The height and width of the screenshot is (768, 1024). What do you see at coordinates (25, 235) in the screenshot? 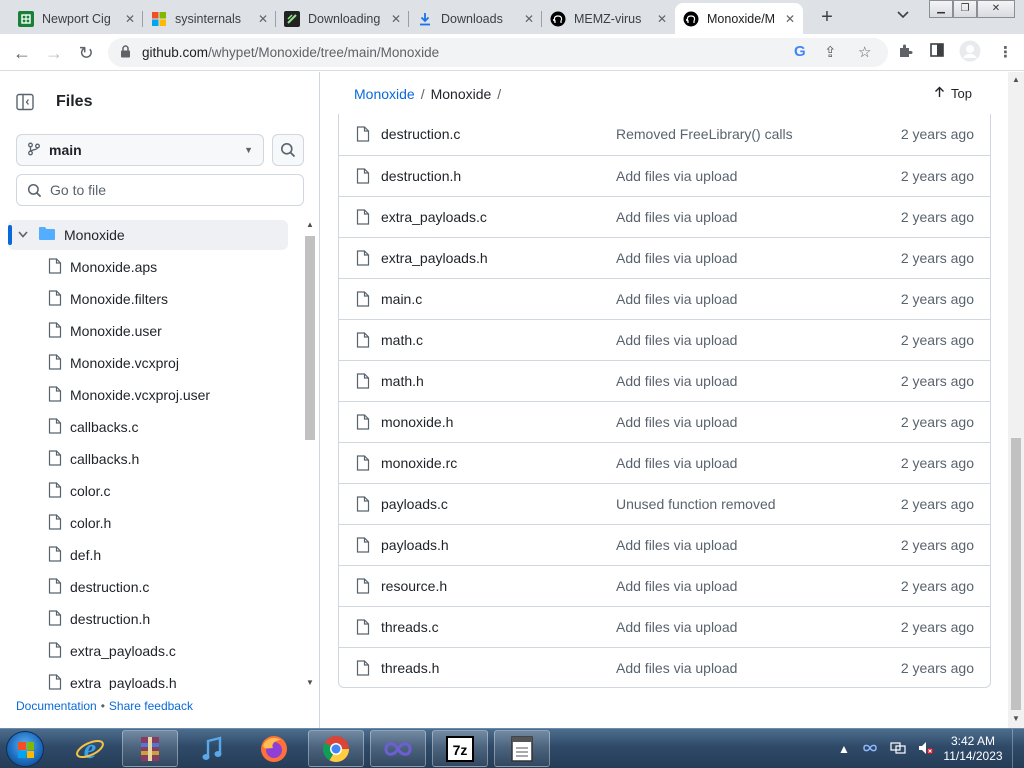
I see `chevron-down-icon` at bounding box center [25, 235].